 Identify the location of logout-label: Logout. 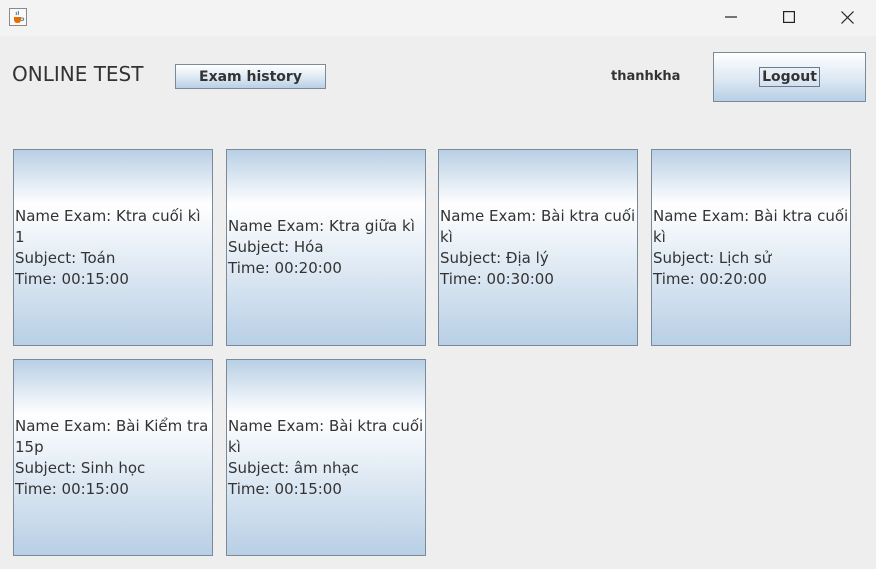
(789, 77).